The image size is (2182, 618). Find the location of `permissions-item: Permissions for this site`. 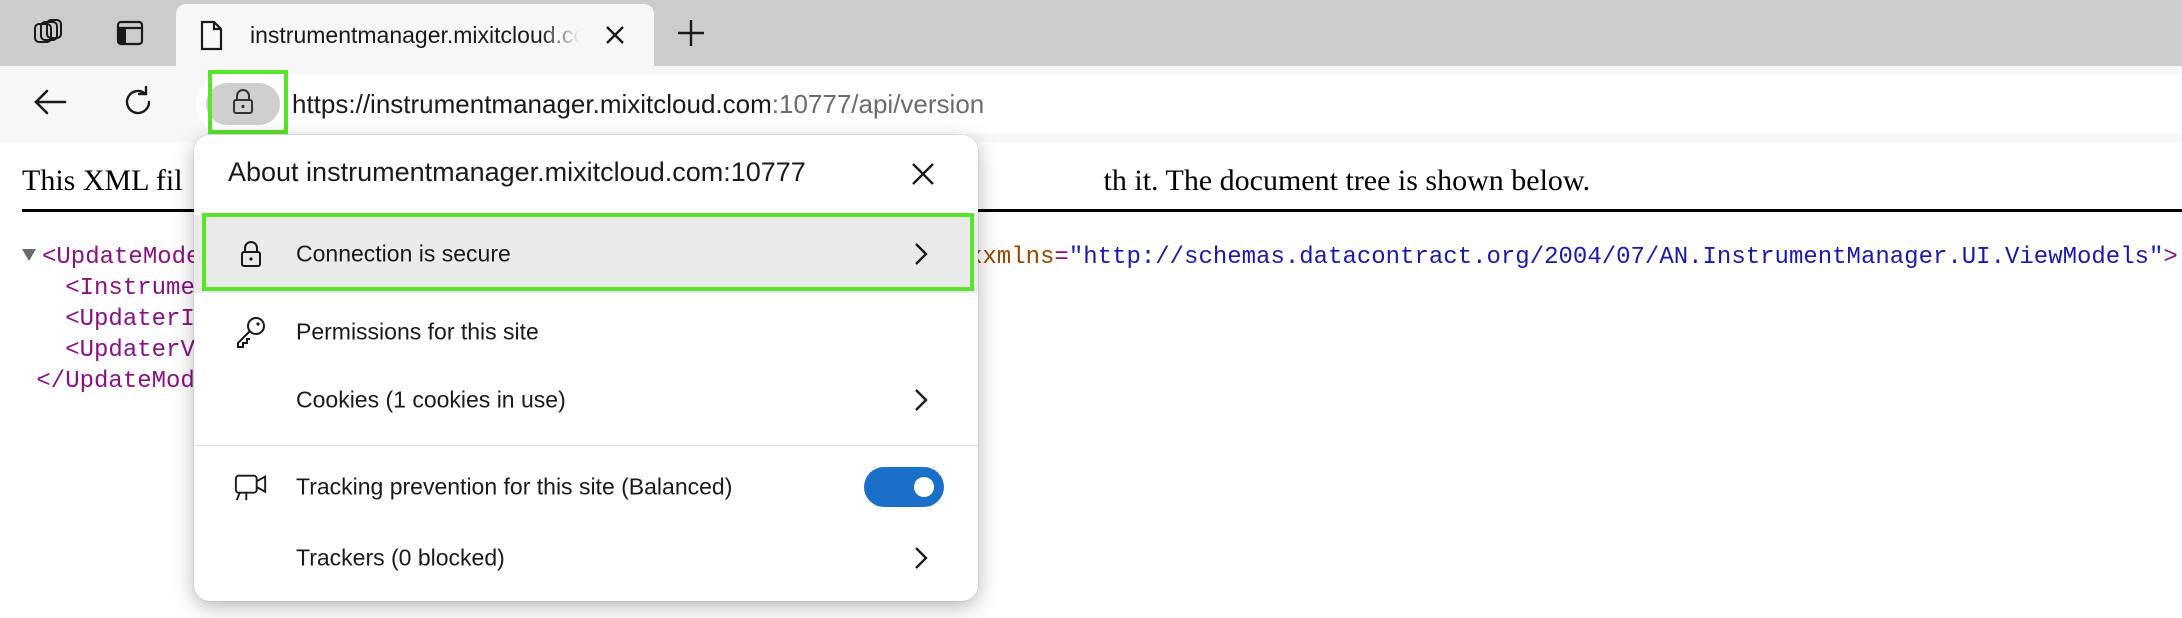

permissions-item: Permissions for this site is located at coordinates (586, 332).